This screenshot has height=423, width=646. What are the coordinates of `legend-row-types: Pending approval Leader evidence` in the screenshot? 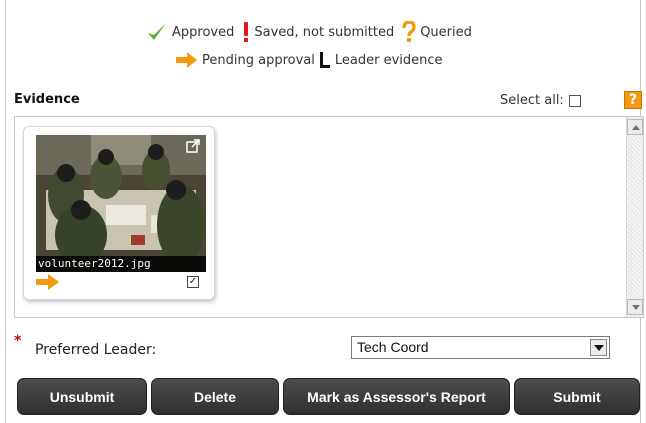 It's located at (309, 60).